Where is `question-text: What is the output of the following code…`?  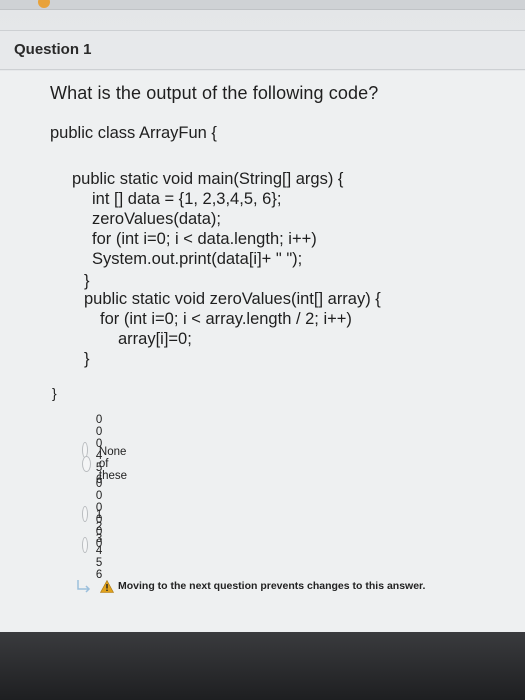 question-text: What is the output of the following code… is located at coordinates (214, 93).